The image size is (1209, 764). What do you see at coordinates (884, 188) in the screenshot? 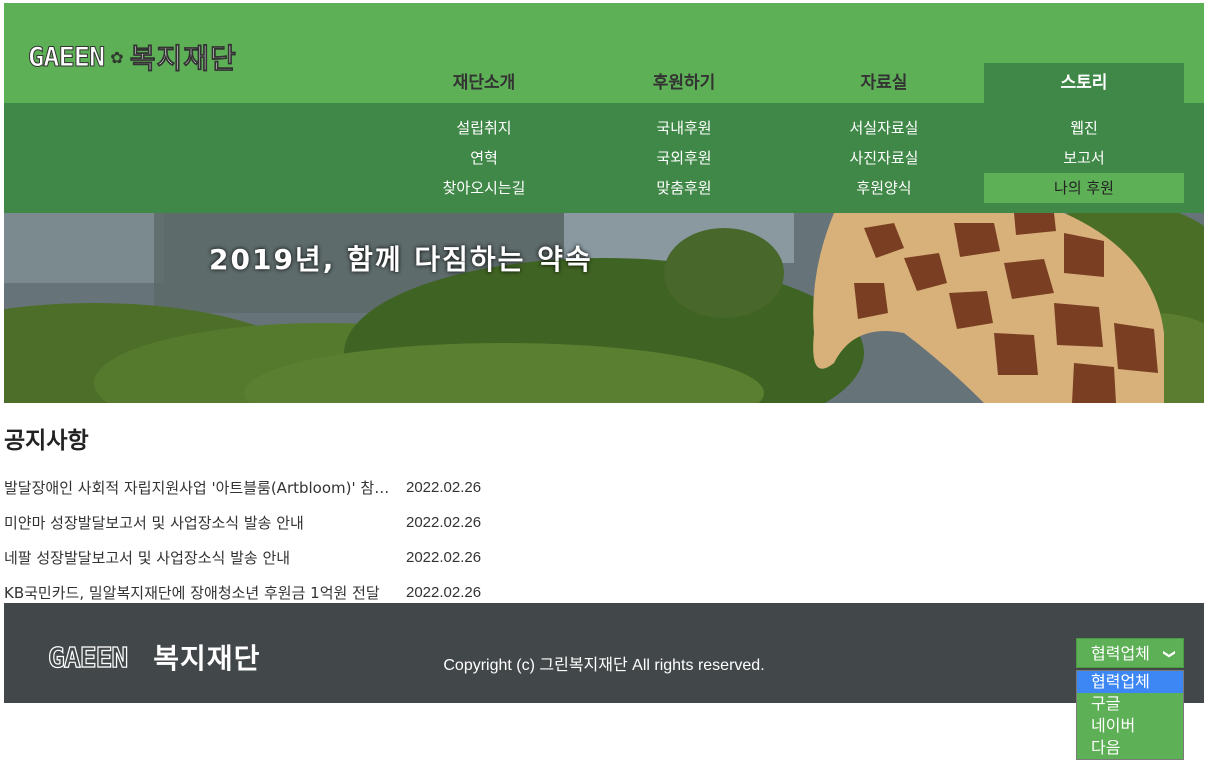
I see `submenu-item: 후원양식` at bounding box center [884, 188].